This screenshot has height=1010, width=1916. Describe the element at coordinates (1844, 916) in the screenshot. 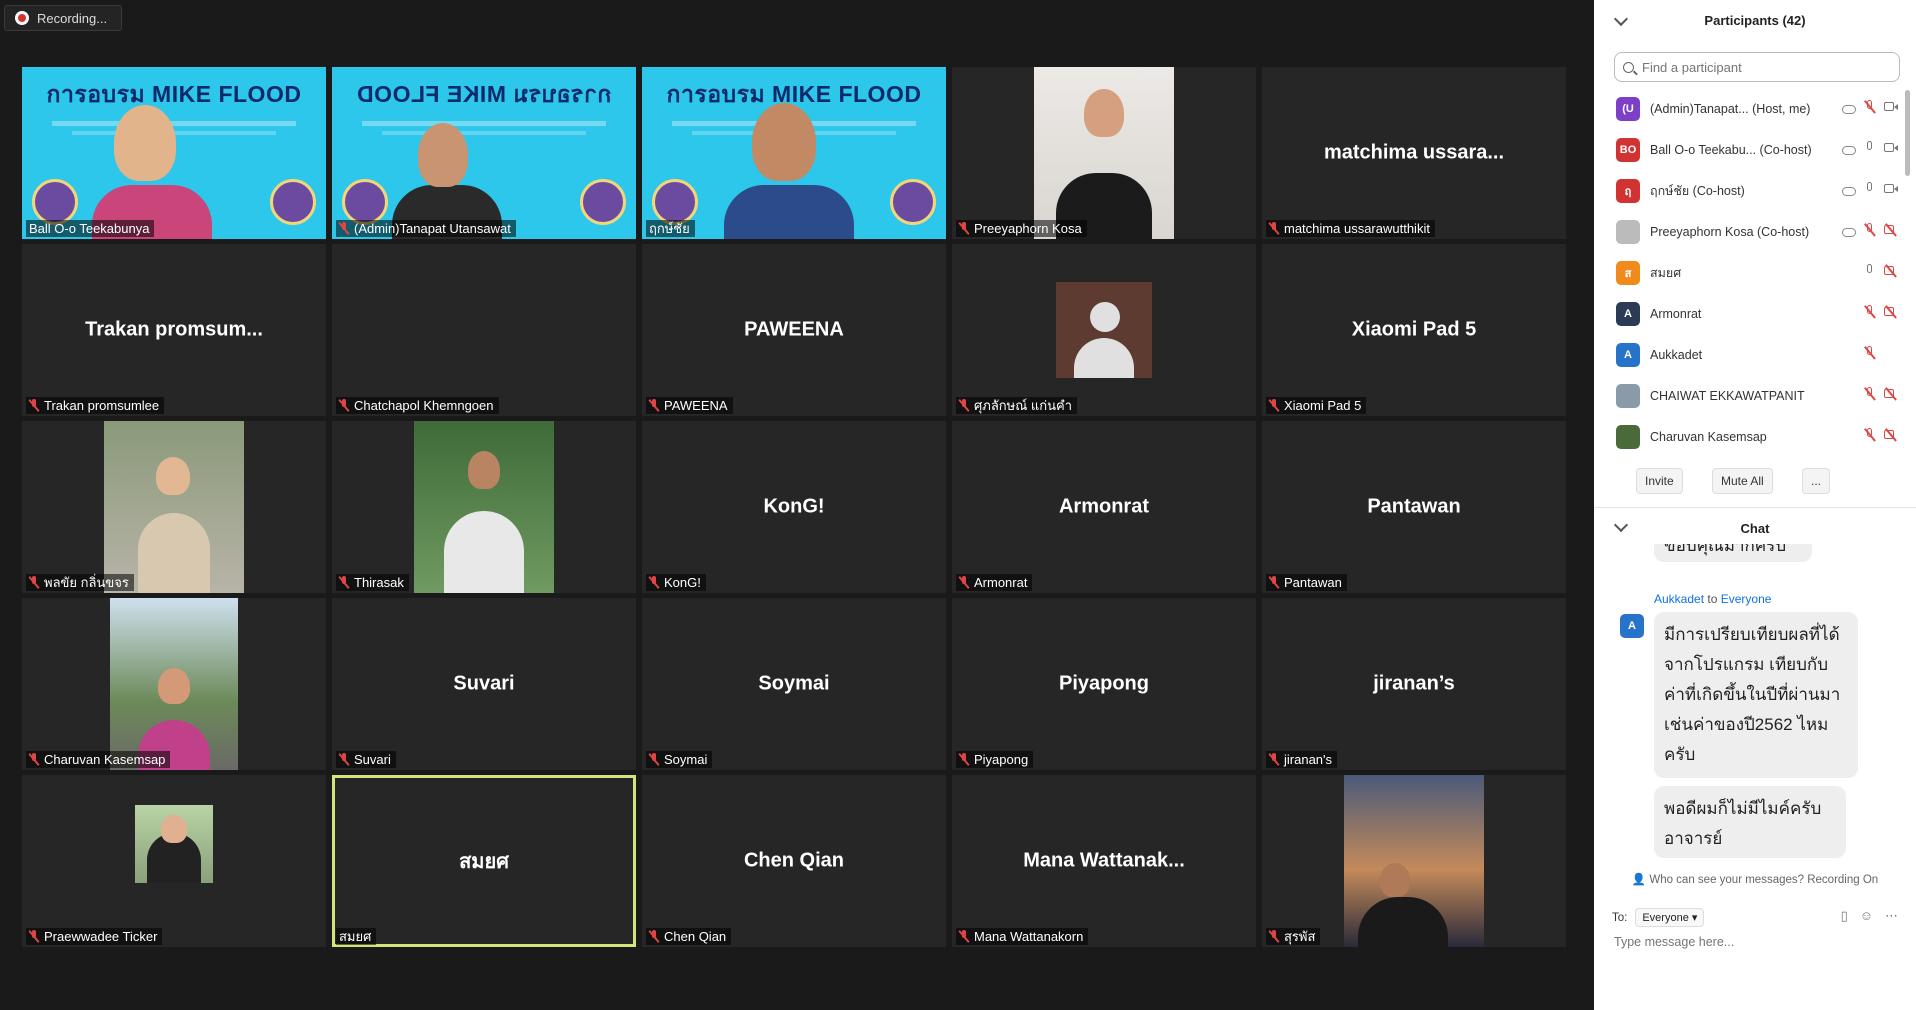

I see `file-icon: ▯` at that location.